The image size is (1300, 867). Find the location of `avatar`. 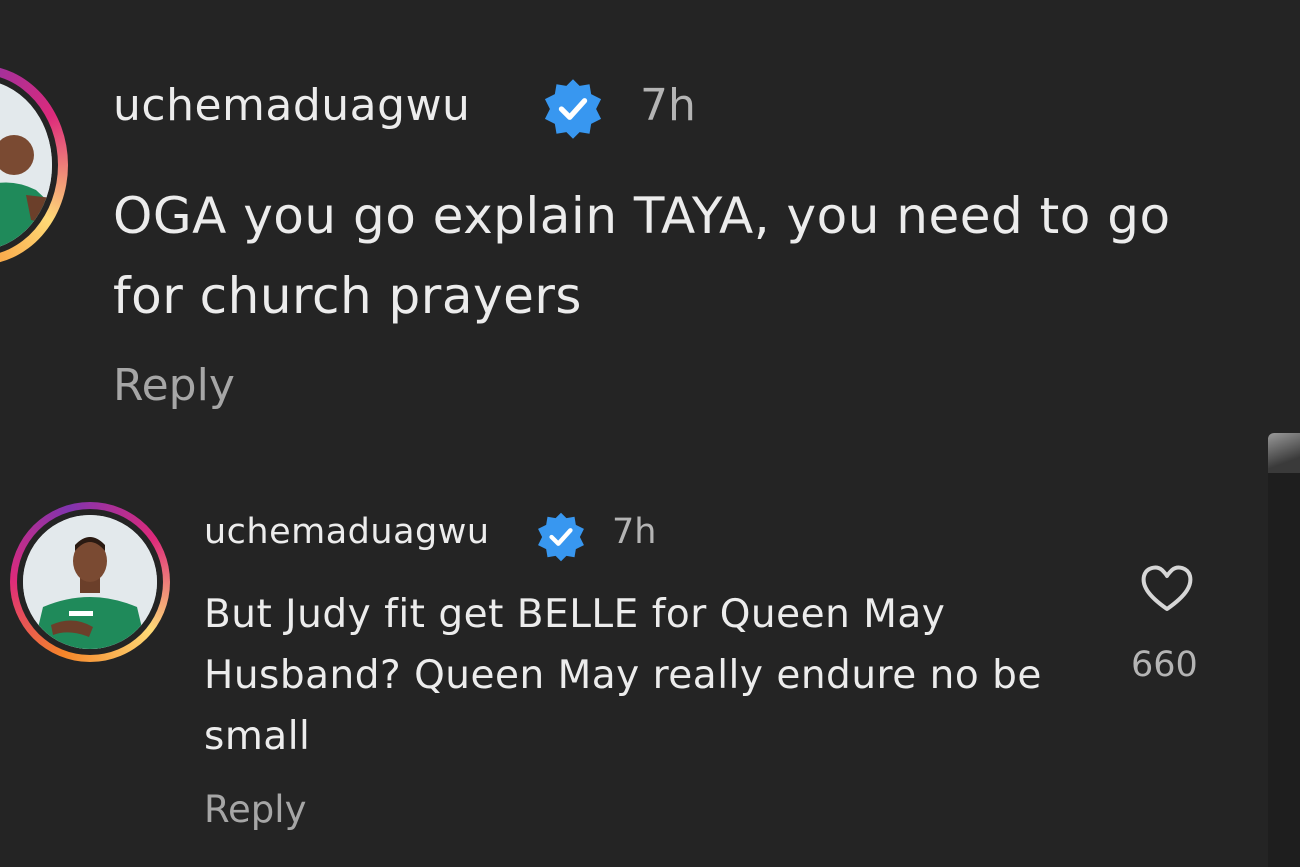

avatar is located at coordinates (90, 582).